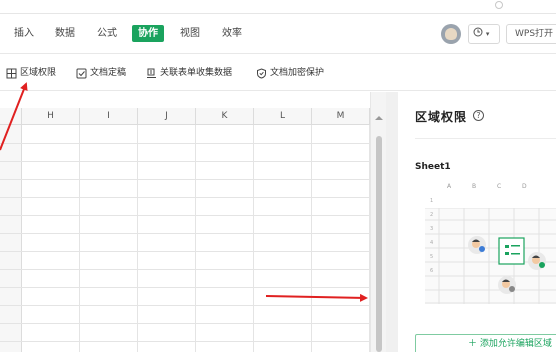 The height and width of the screenshot is (352, 556). Describe the element at coordinates (51, 116) in the screenshot. I see `column-header-h: H` at that location.